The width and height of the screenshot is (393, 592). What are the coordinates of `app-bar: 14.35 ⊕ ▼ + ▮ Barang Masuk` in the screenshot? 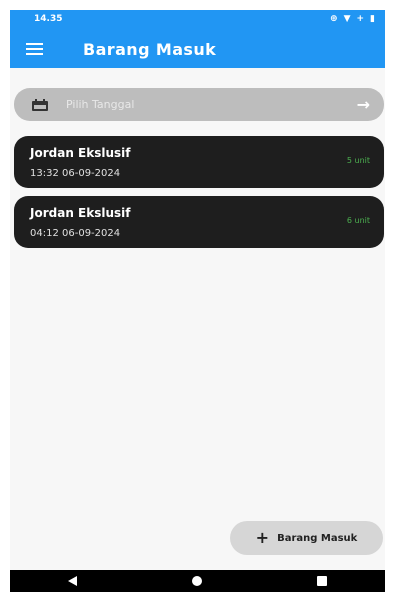 It's located at (197, 39).